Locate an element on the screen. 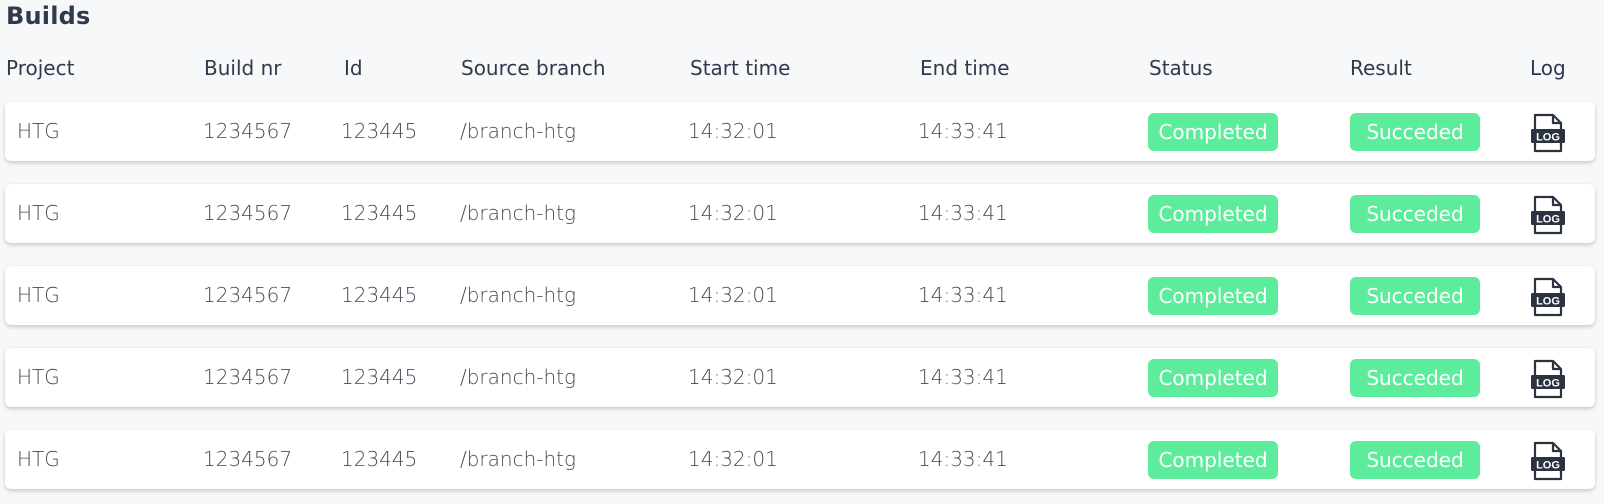 The height and width of the screenshot is (504, 1604). header-project: Project is located at coordinates (40, 68).